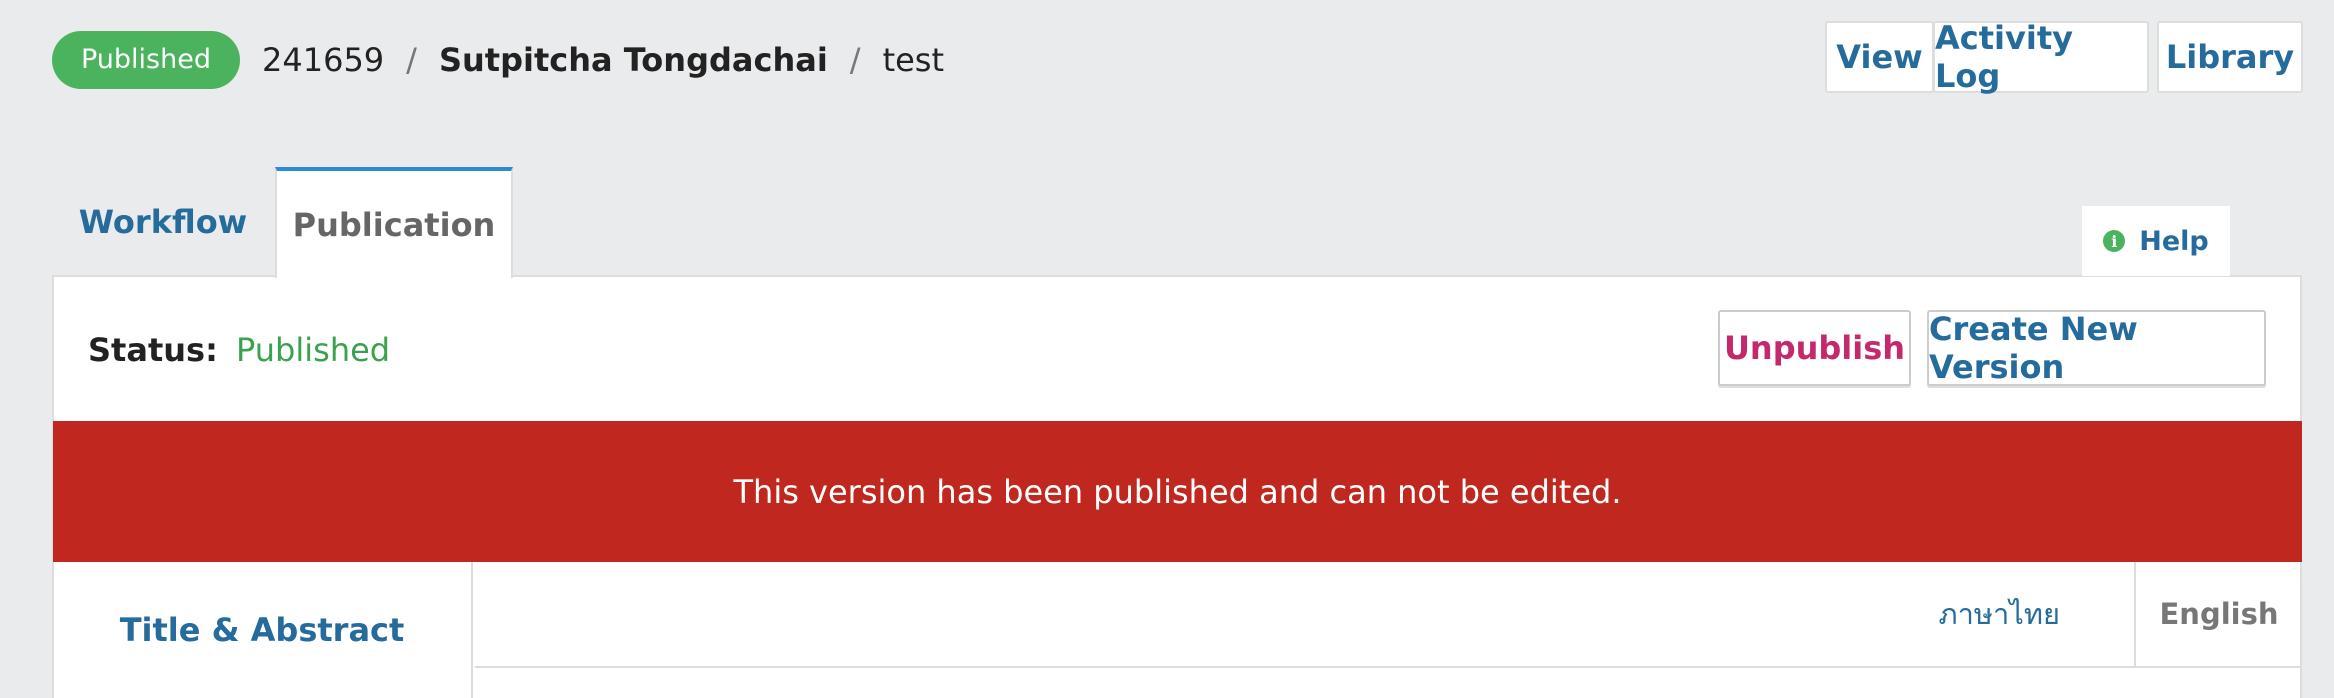 Image resolution: width=2334 pixels, height=698 pixels. Describe the element at coordinates (2230, 57) in the screenshot. I see `library-button: Library` at that location.